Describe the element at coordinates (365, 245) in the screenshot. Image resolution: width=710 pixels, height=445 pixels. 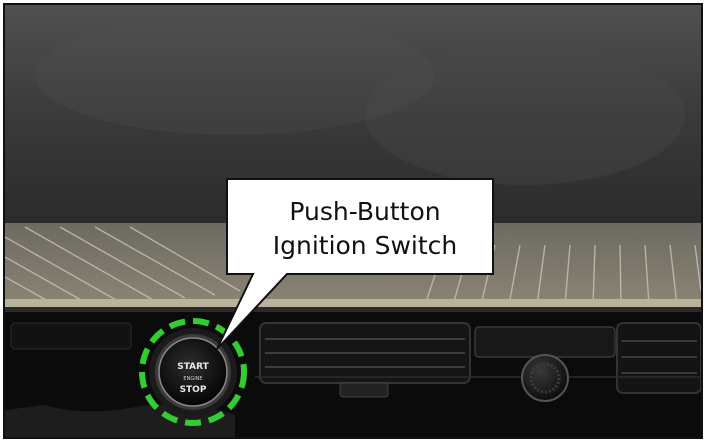
I see `callout-line-2: Ignition Switch` at that location.